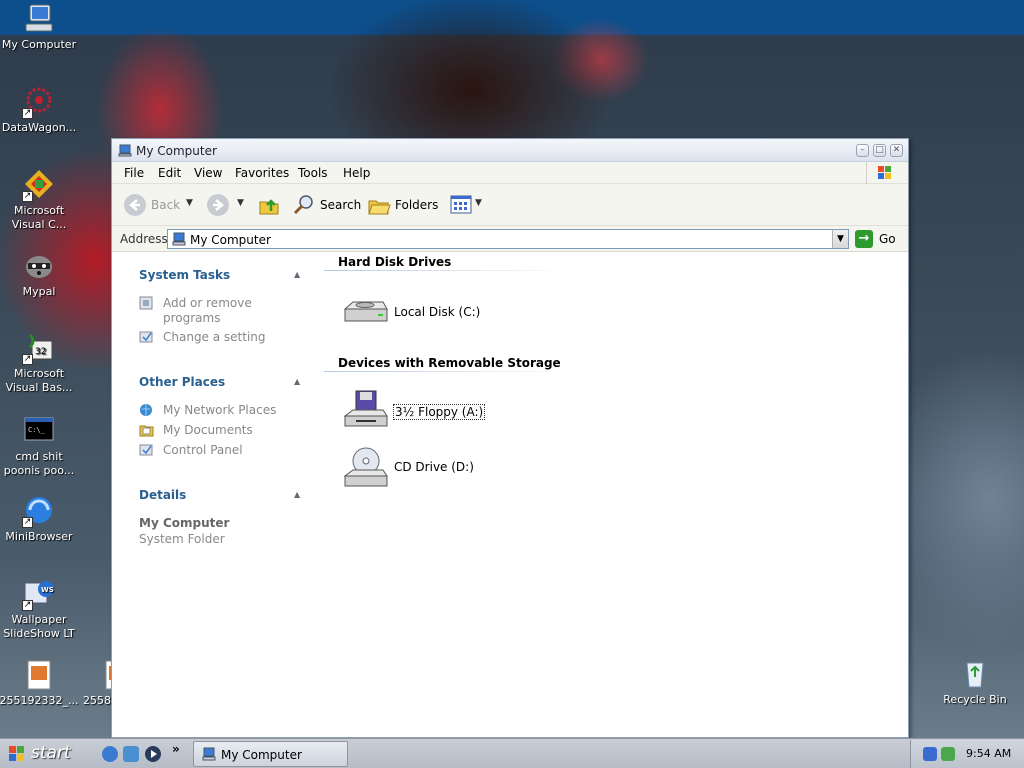  I want to click on quicklaunch-overflow-icon: », so click(176, 749).